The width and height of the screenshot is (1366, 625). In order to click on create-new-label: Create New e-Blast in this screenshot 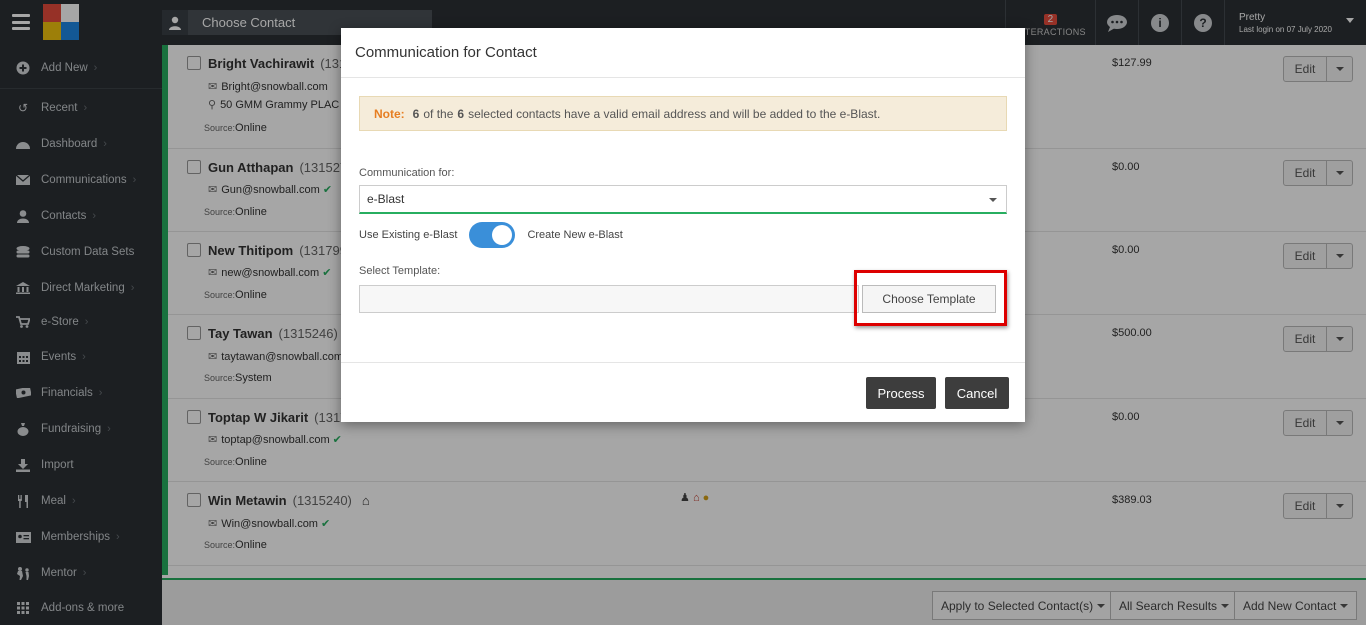, I will do `click(575, 235)`.